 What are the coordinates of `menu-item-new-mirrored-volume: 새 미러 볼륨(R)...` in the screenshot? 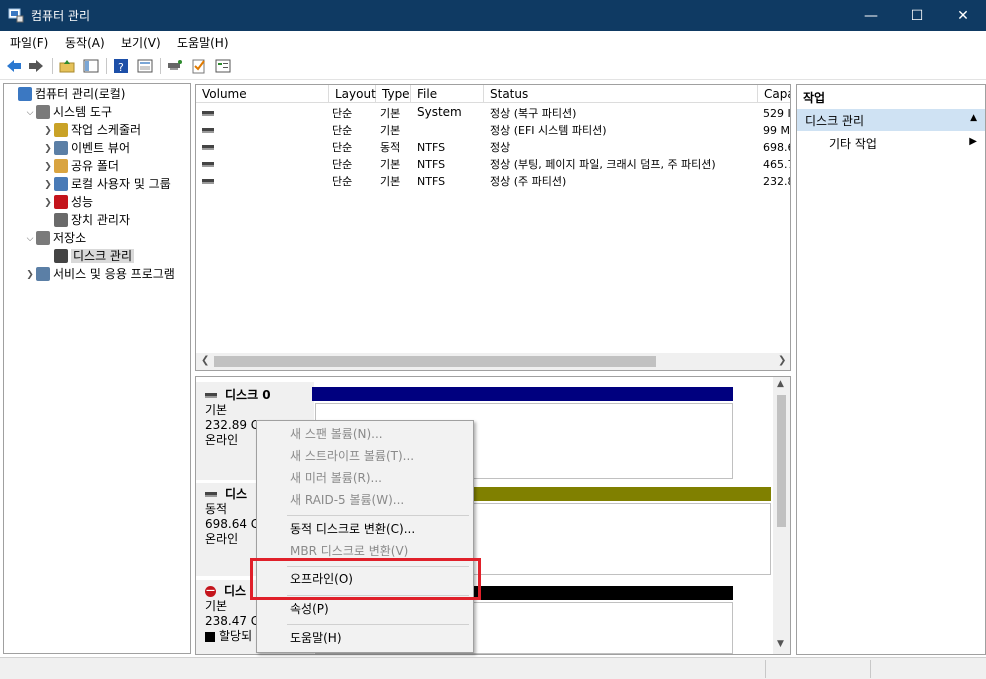 It's located at (365, 478).